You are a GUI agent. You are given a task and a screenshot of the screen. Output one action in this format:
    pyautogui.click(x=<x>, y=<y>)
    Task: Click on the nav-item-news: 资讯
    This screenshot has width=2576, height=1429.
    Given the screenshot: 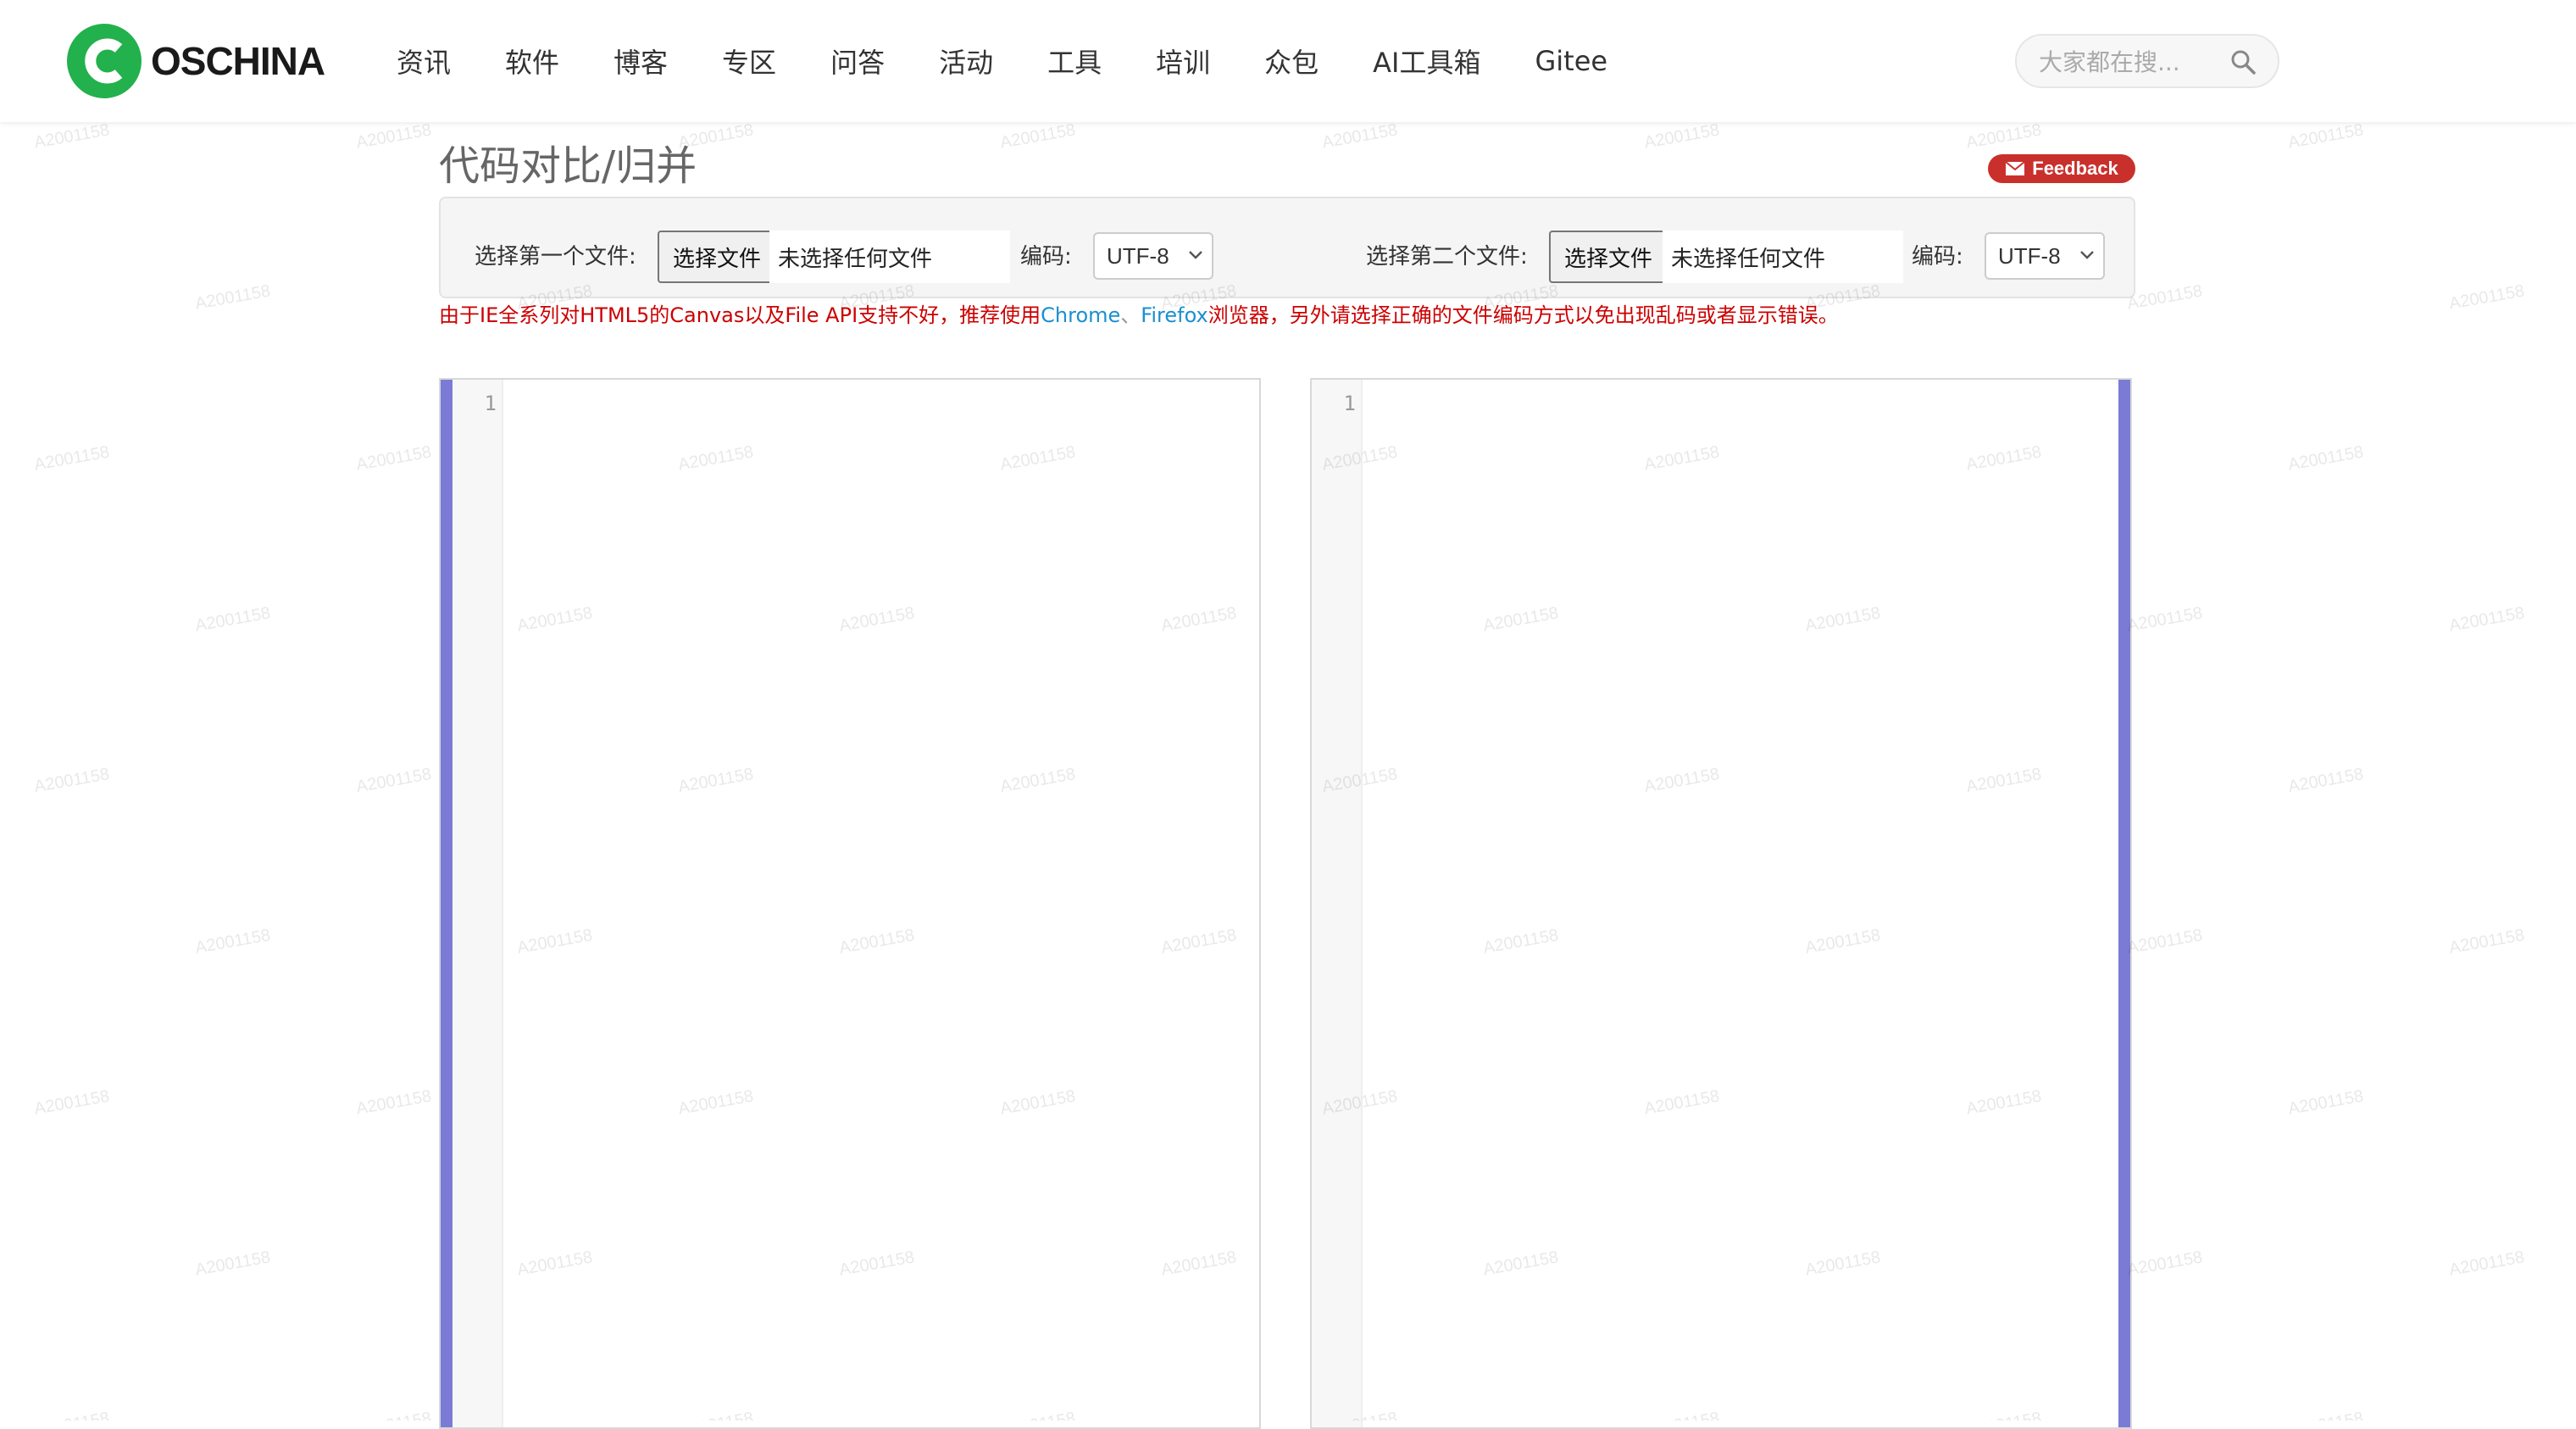 What is the action you would take?
    pyautogui.click(x=424, y=61)
    